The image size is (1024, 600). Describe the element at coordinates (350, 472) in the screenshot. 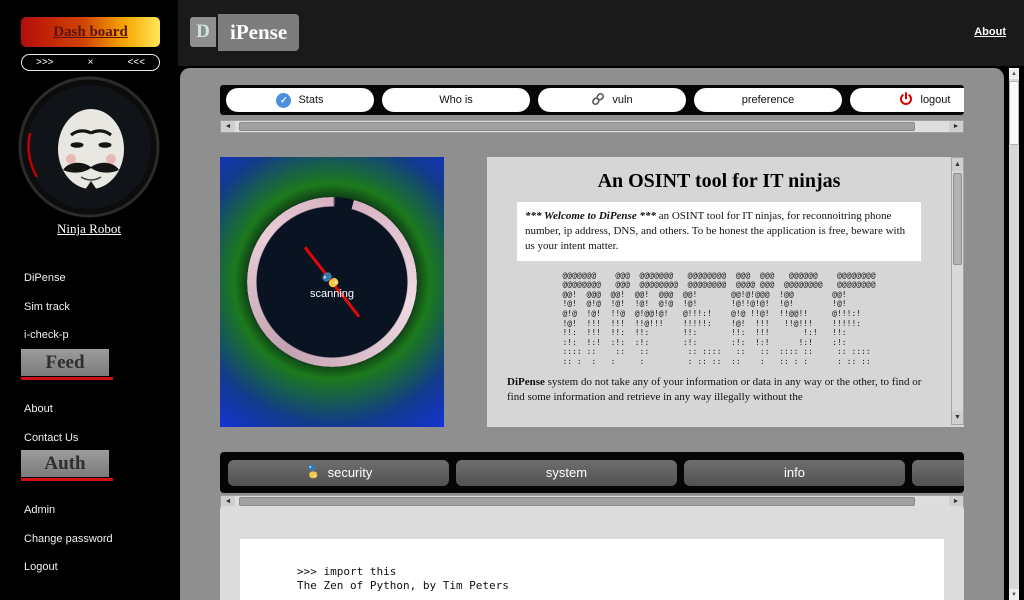

I see `tab-security-label: security` at that location.